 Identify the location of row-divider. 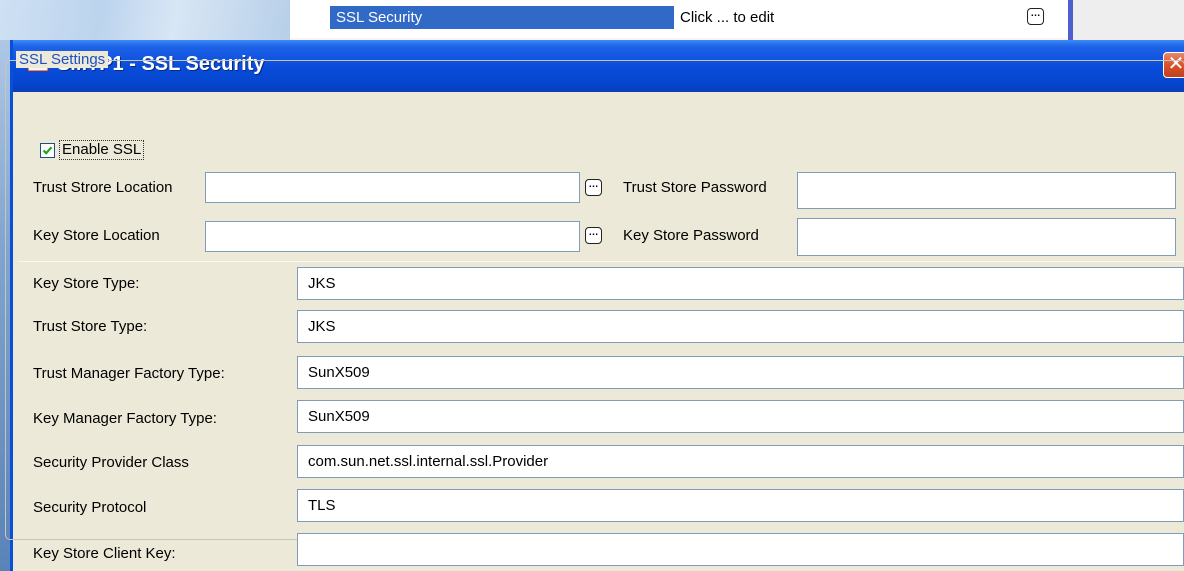
(601, 261).